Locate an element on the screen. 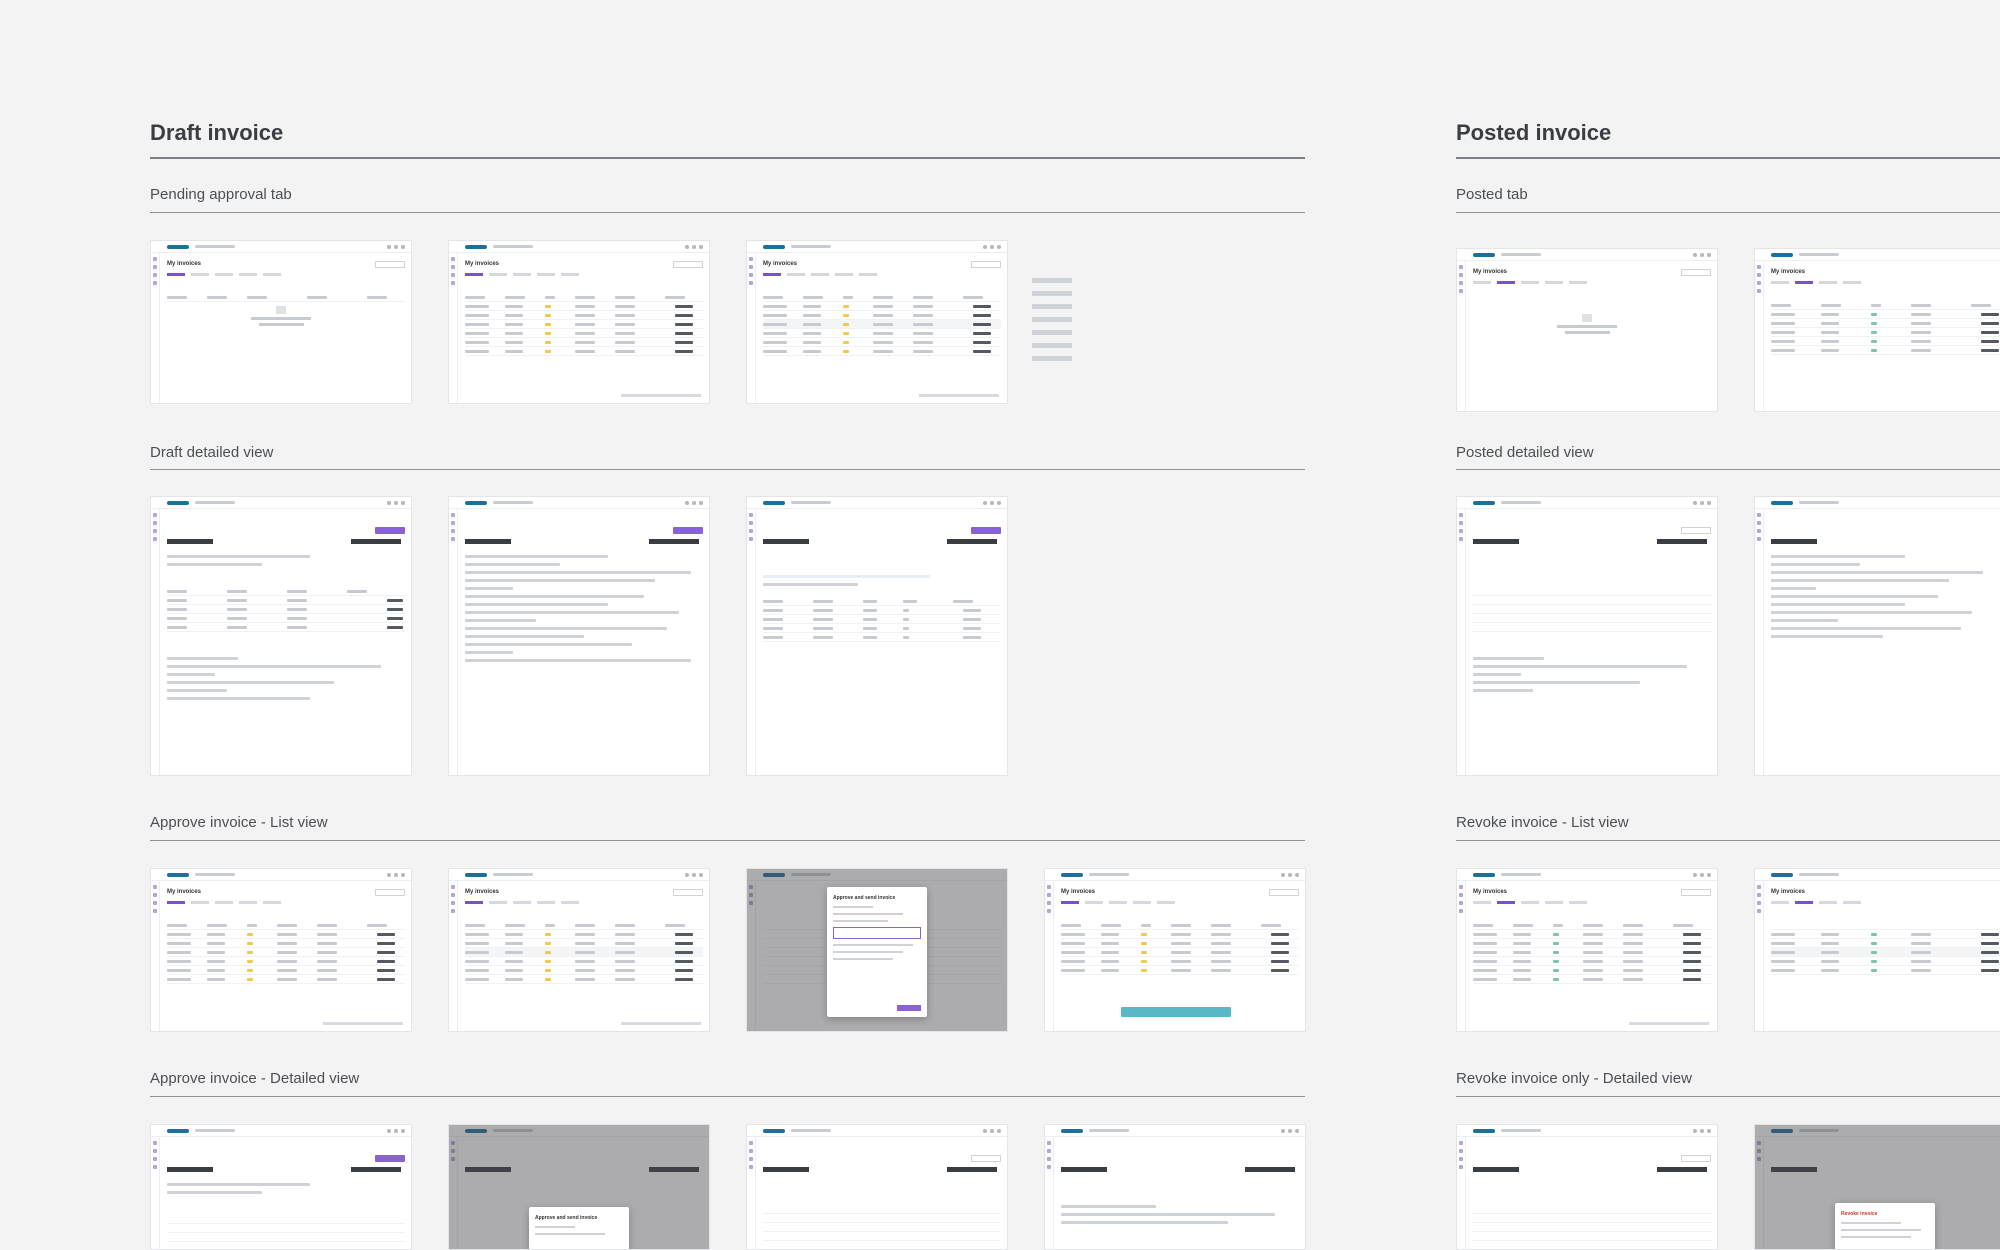  screen-revoke-list-2: My invoices is located at coordinates (1877, 950).